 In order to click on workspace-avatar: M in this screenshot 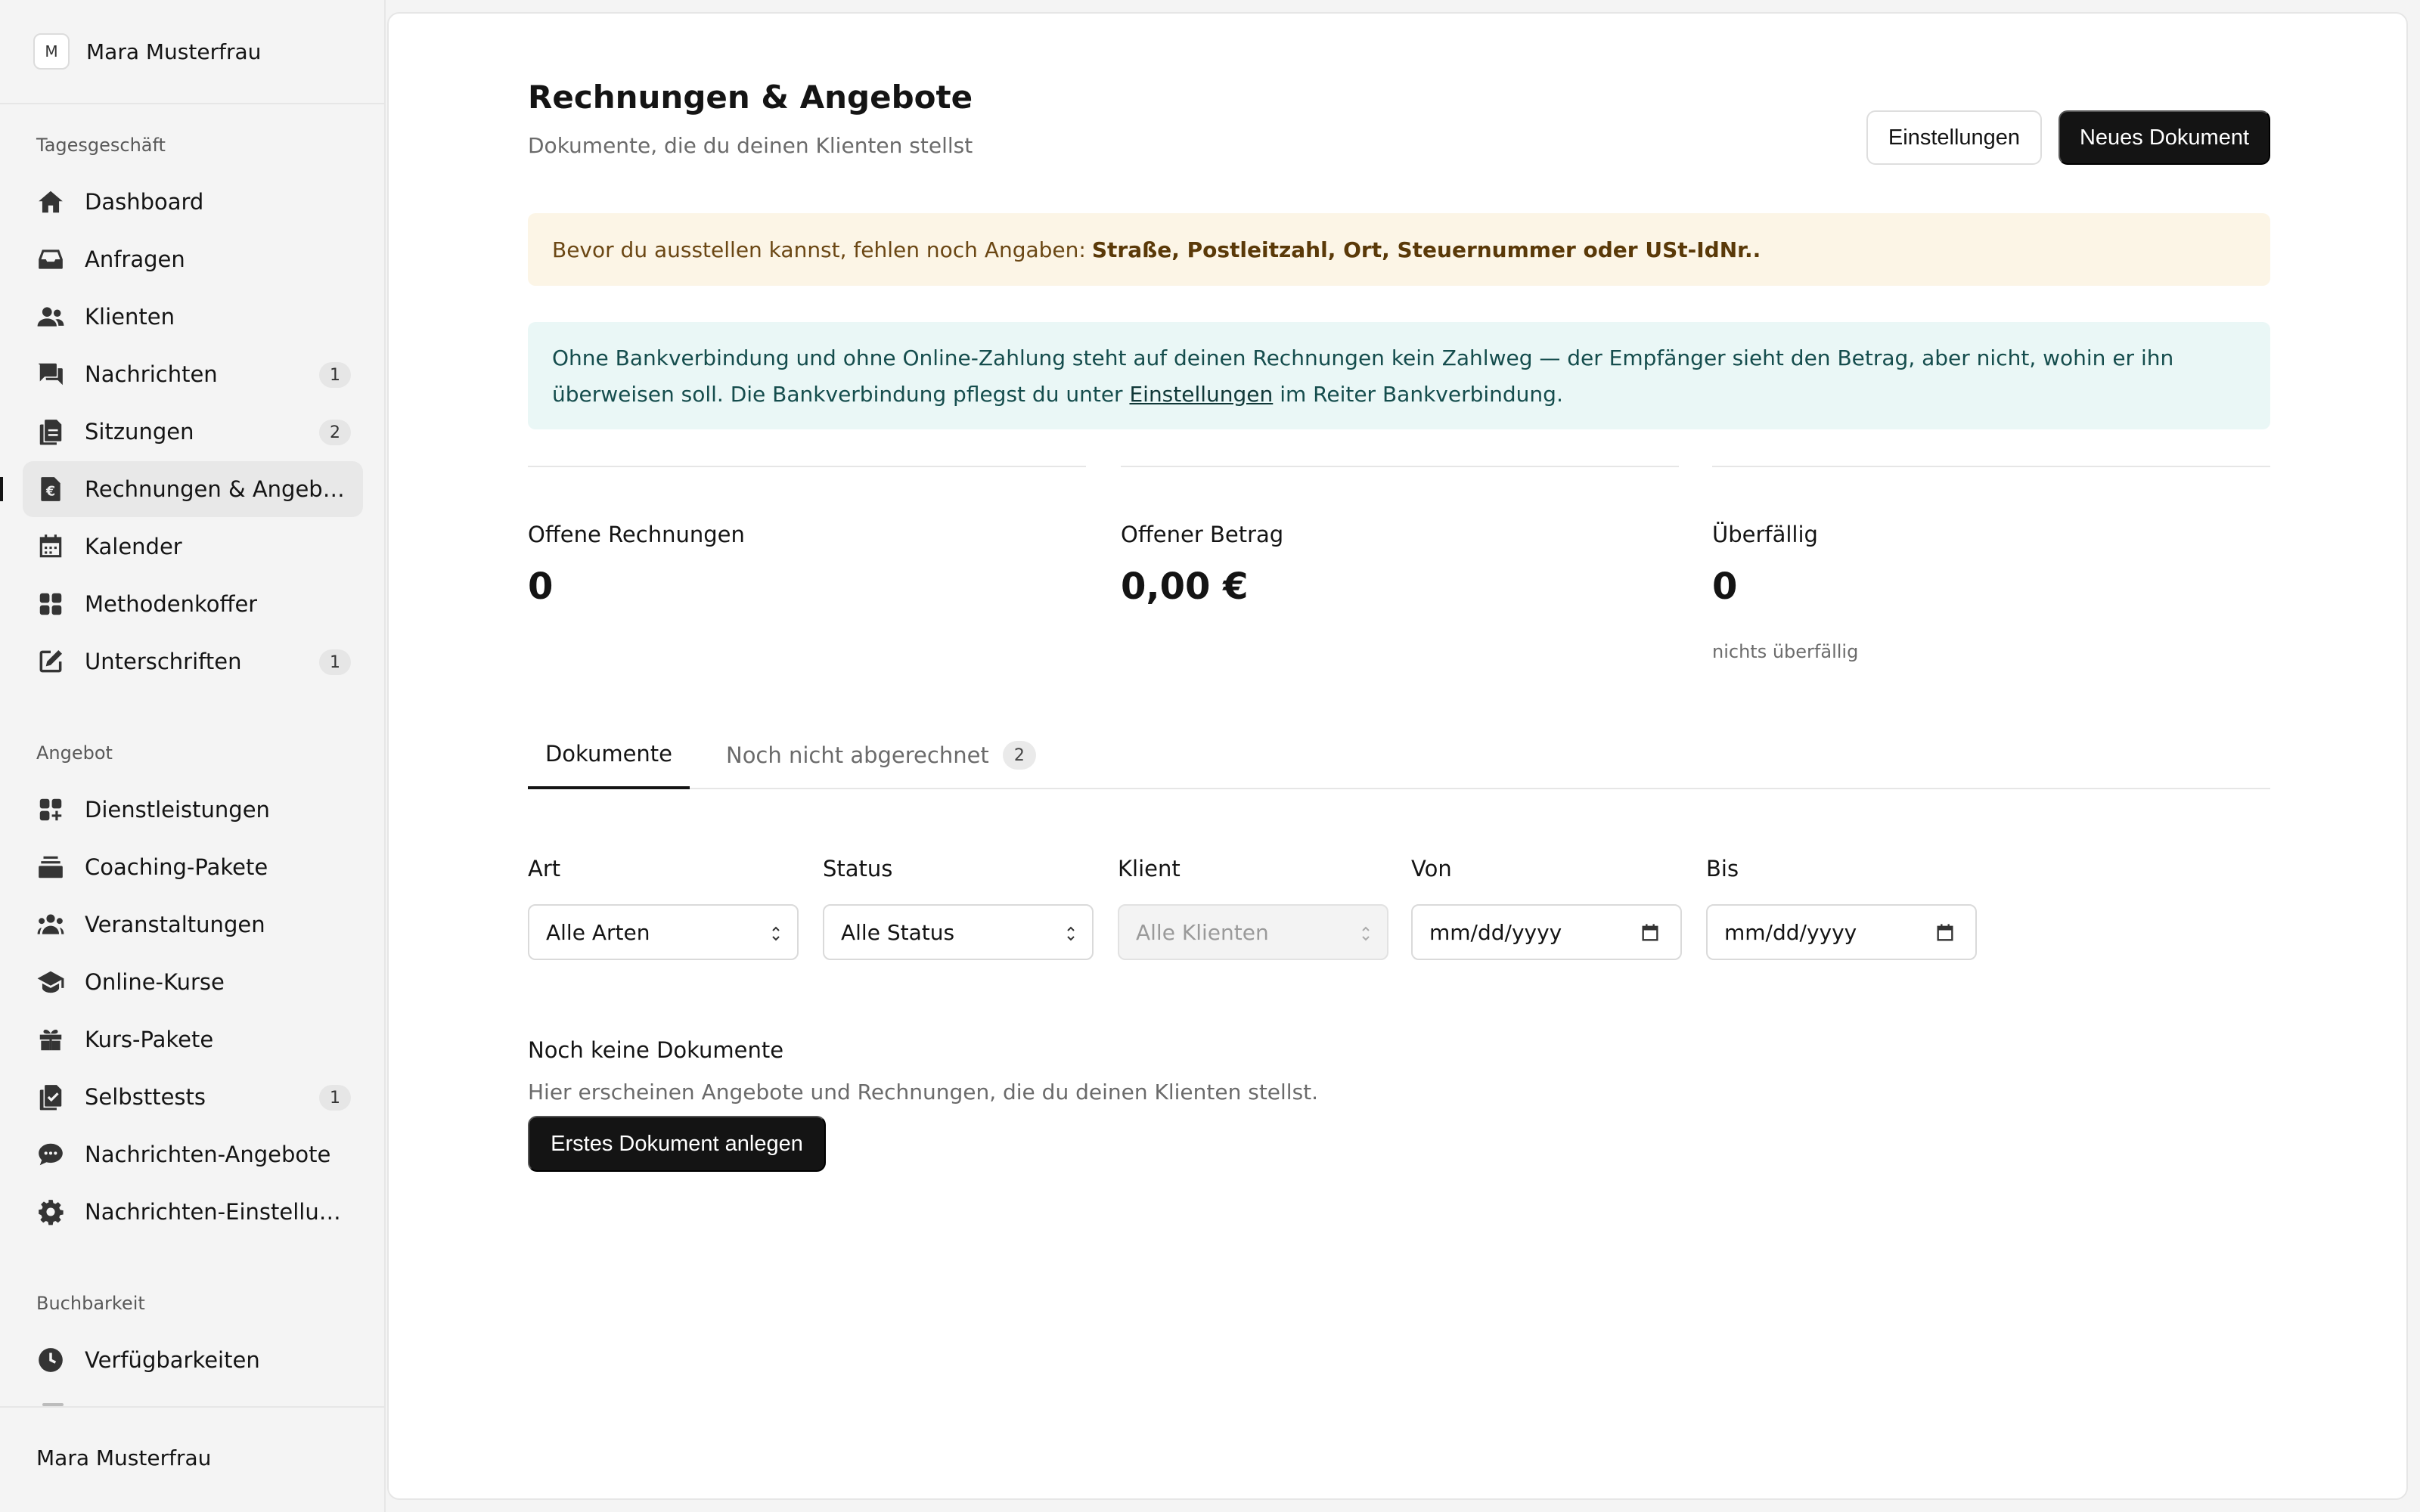, I will do `click(51, 52)`.